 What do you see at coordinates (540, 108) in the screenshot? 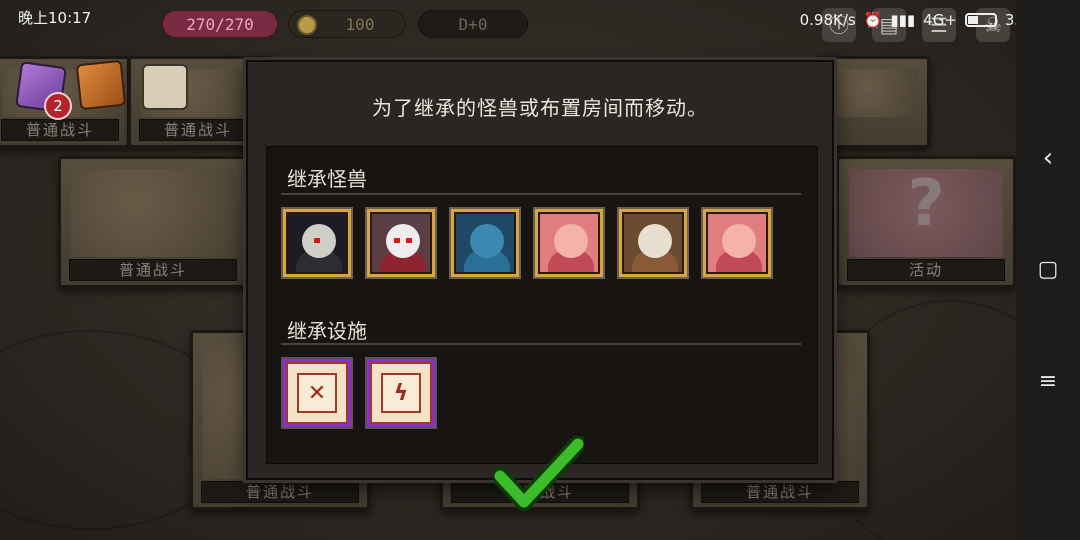
I see `dialog-title: 为了继承的怪兽或布置房间而移动。` at bounding box center [540, 108].